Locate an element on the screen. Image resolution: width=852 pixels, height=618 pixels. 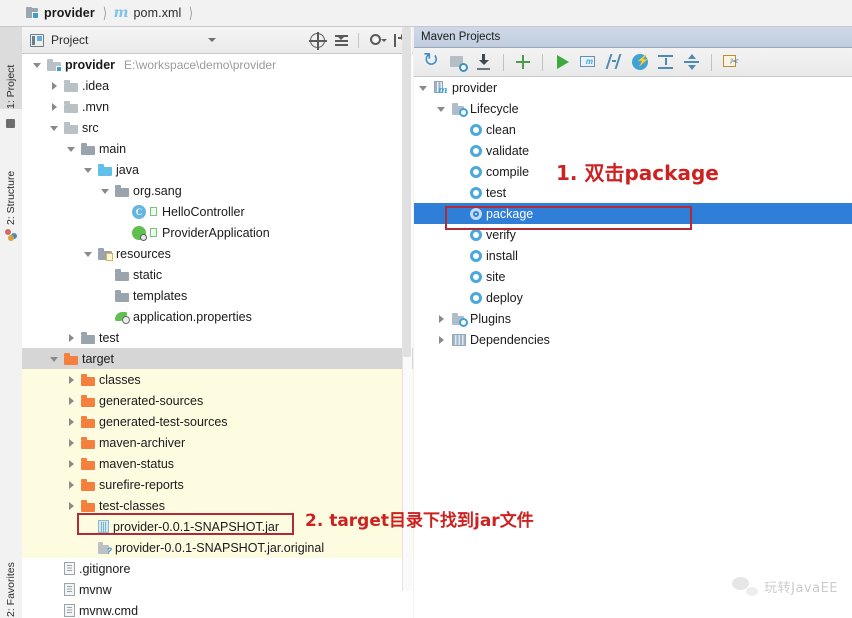
tree-row: mvnw is located at coordinates (217, 589).